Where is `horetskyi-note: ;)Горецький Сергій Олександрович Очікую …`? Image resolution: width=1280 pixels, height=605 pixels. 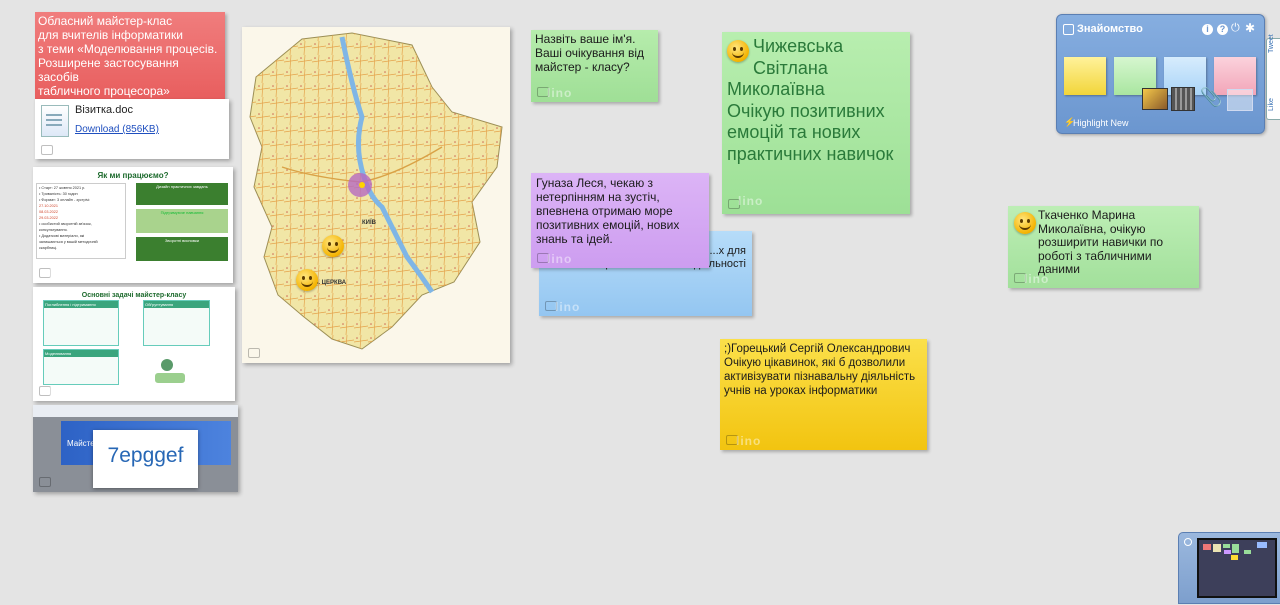
horetskyi-note: ;)Горецький Сергій Олександрович Очікую … is located at coordinates (823, 394).